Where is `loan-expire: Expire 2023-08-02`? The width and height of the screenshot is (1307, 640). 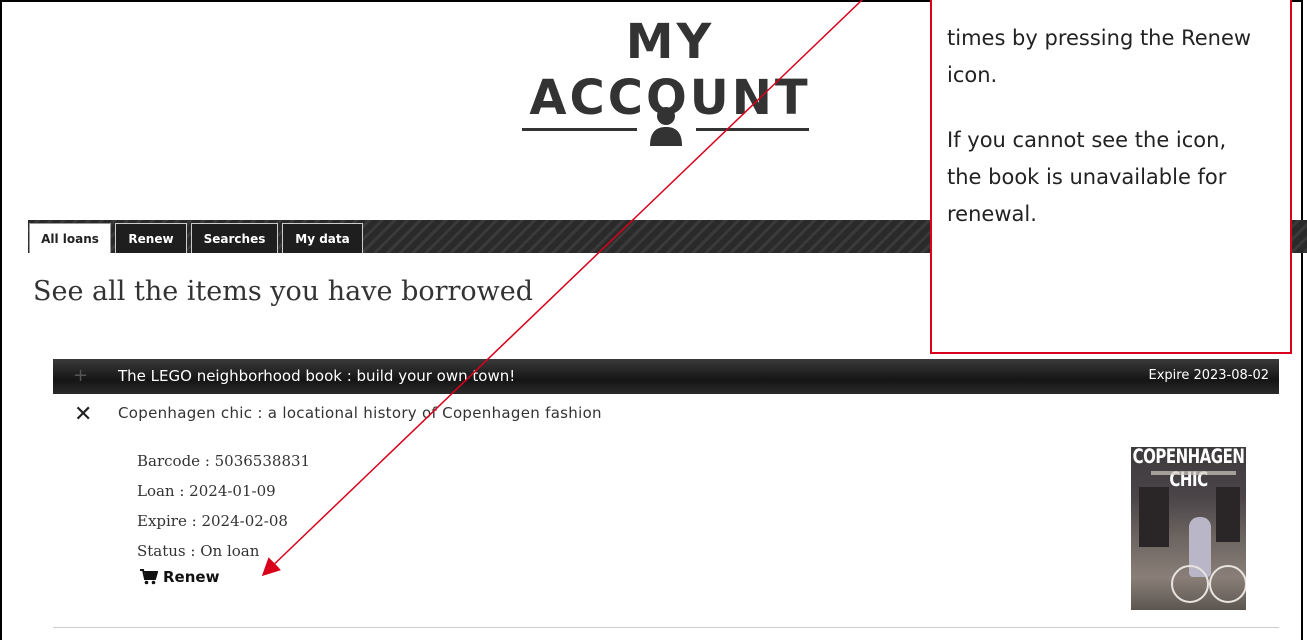
loan-expire: Expire 2023-08-02 is located at coordinates (1208, 375).